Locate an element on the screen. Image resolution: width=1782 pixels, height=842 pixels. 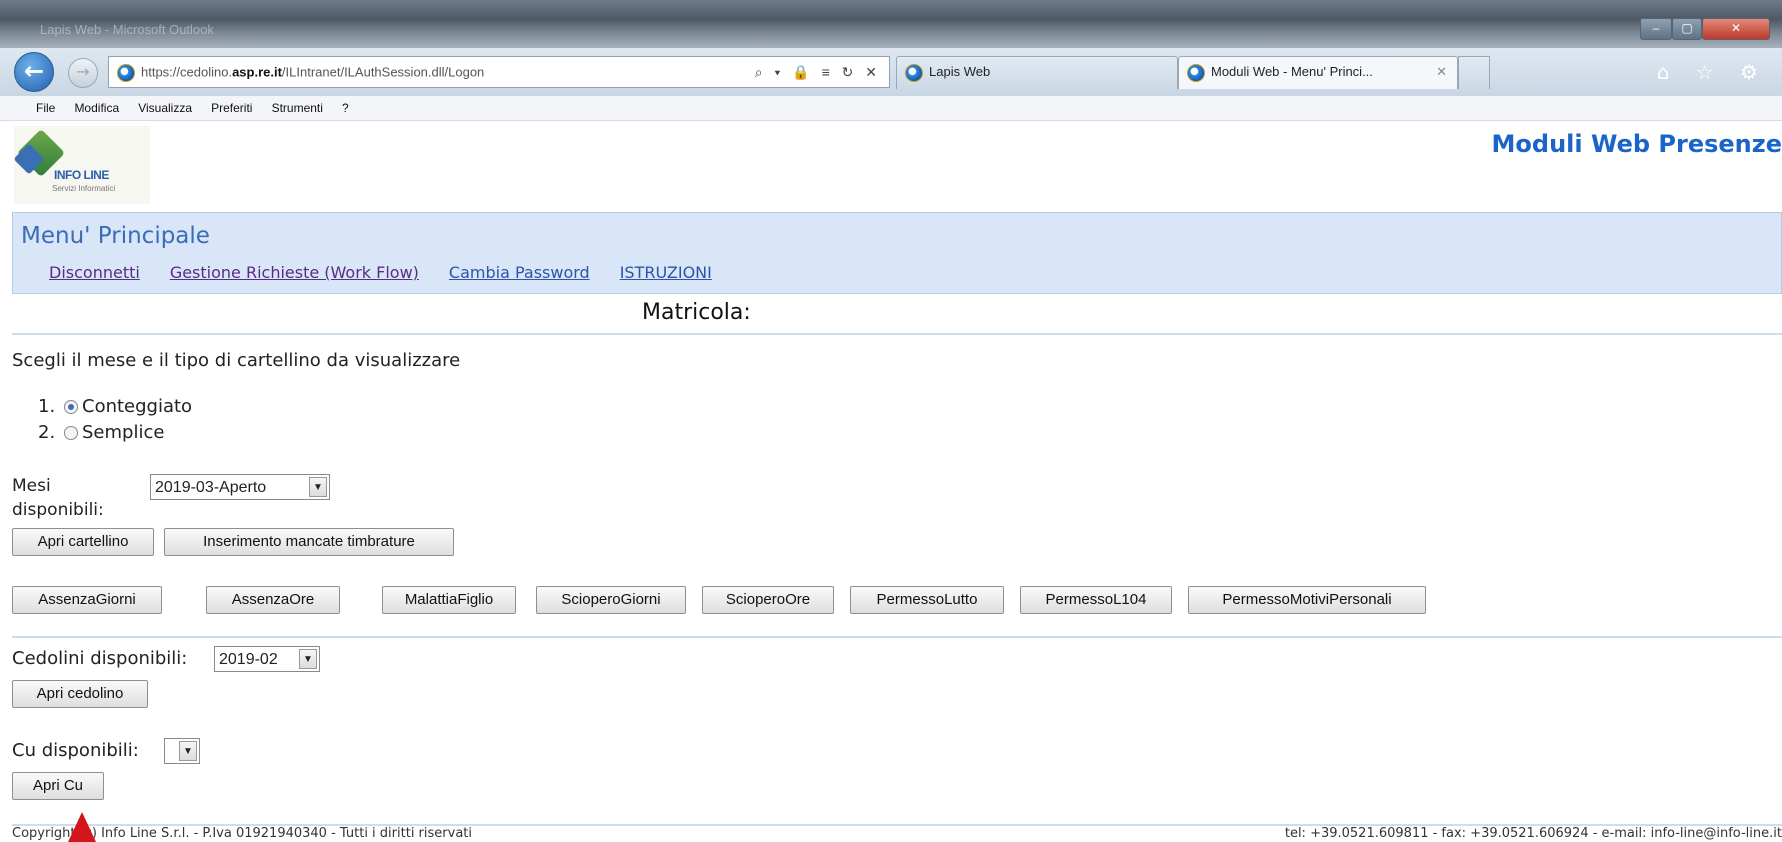
option-semplice: 2. Semplice is located at coordinates (115, 435).